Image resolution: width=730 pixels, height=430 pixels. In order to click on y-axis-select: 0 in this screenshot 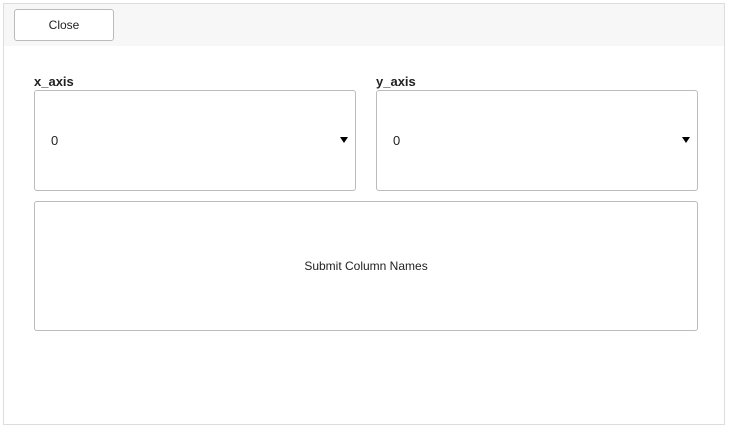, I will do `click(537, 140)`.